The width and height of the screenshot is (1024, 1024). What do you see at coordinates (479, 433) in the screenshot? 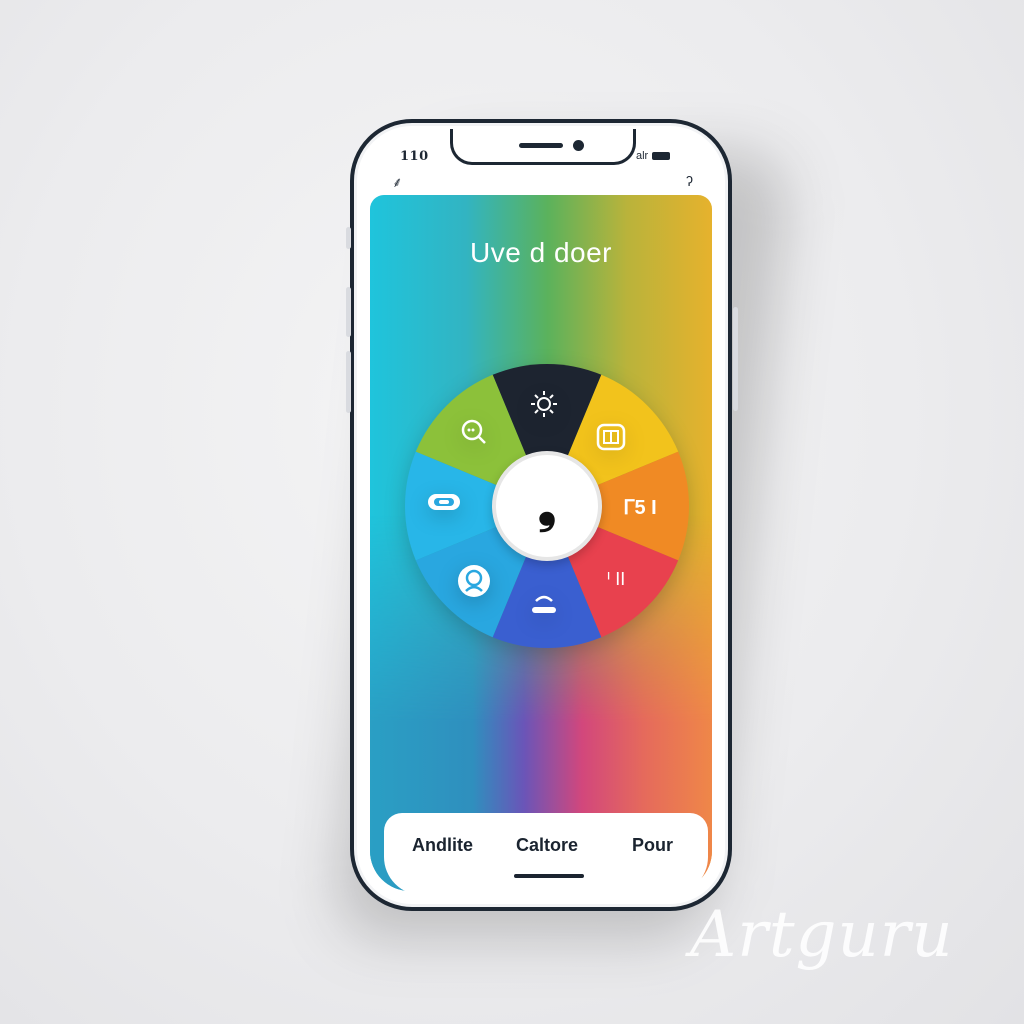
I see `search-chat-icon` at bounding box center [479, 433].